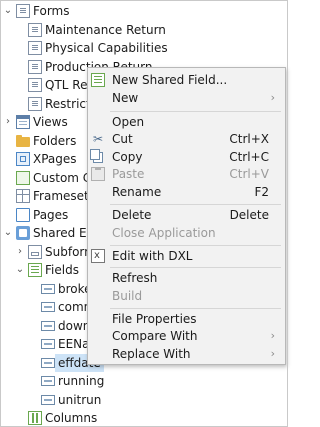 The image size is (320, 427). I want to click on tree-item-label: running, so click(81, 381).